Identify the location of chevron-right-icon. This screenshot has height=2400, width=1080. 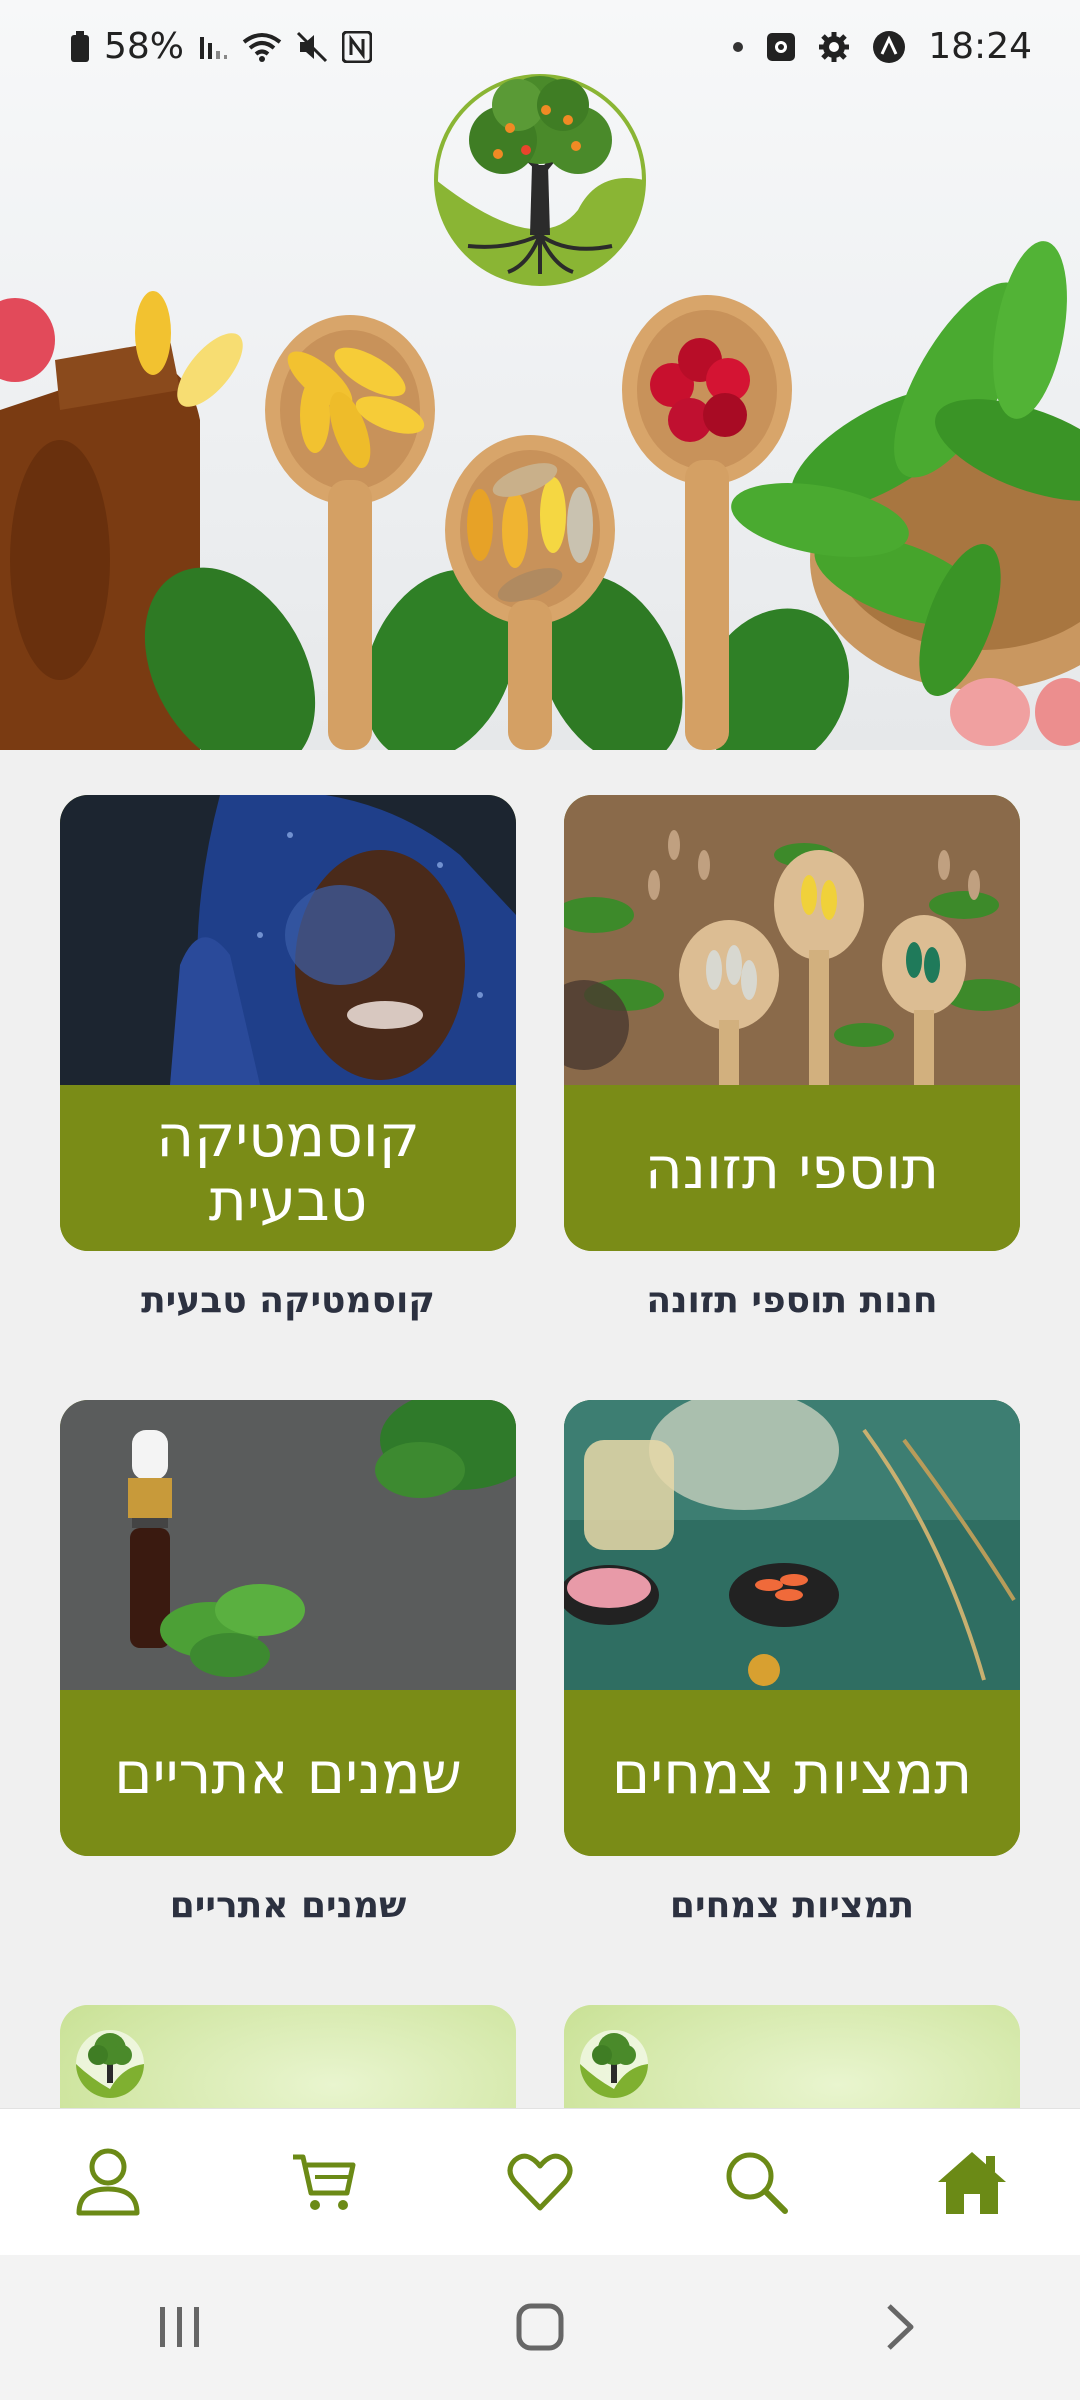
(900, 2327).